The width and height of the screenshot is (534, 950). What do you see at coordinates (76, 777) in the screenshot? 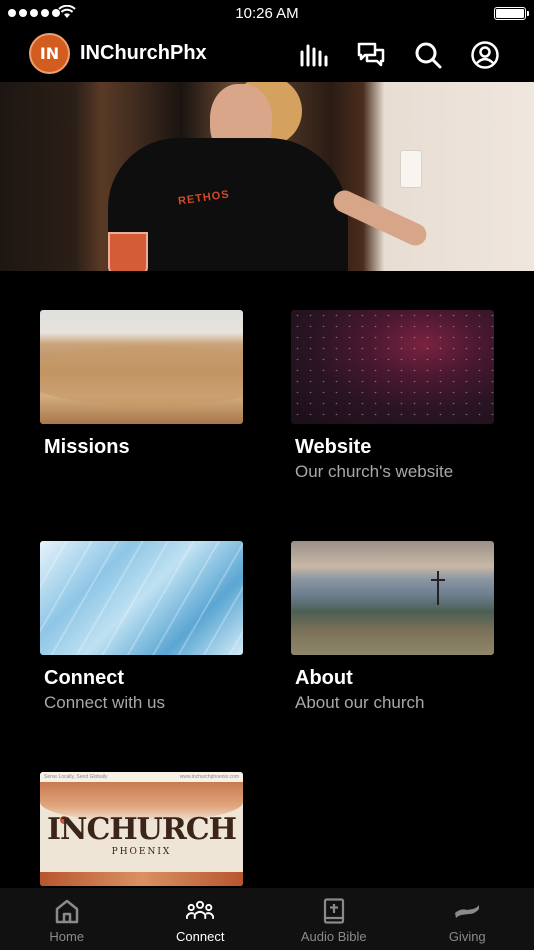
I see `poster-tagline: Serve Locally, Send Globally` at bounding box center [76, 777].